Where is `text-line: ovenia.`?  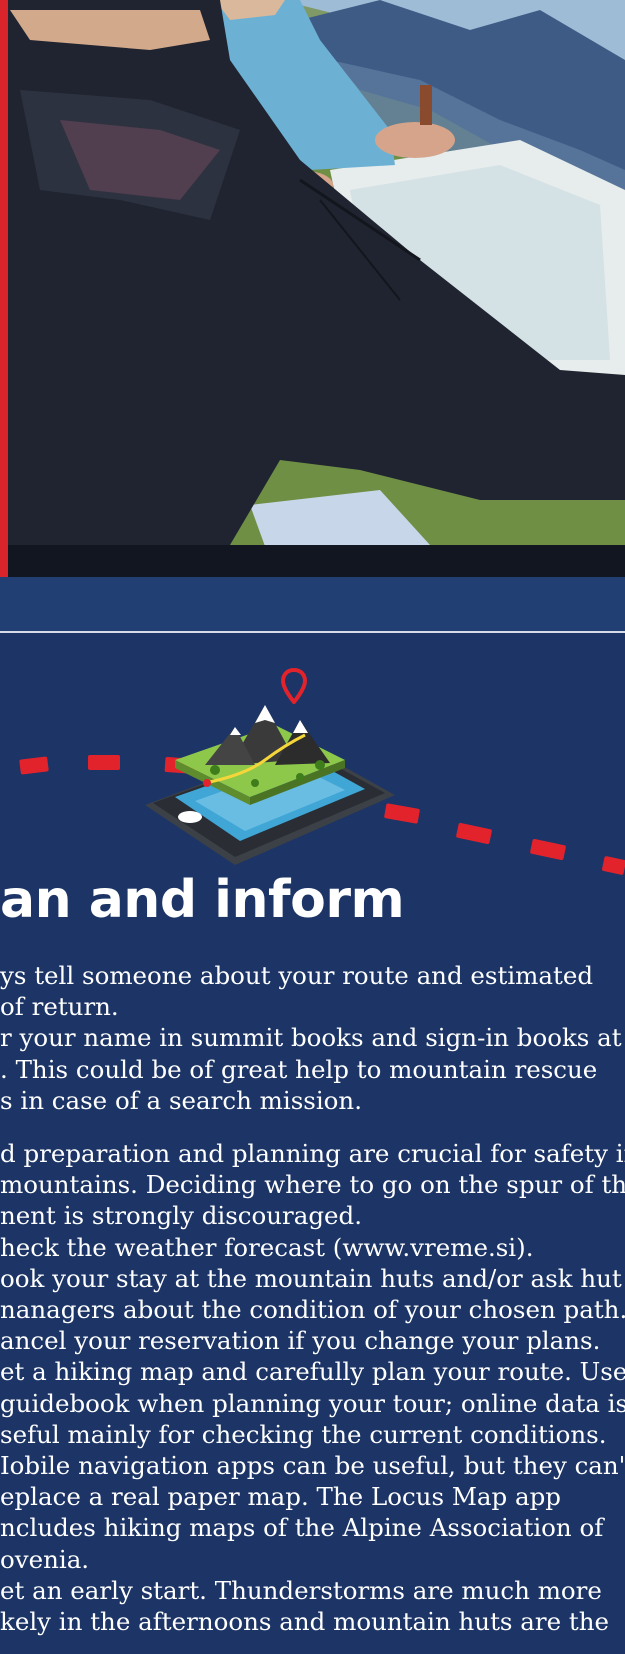
text-line: ovenia. is located at coordinates (45, 1559).